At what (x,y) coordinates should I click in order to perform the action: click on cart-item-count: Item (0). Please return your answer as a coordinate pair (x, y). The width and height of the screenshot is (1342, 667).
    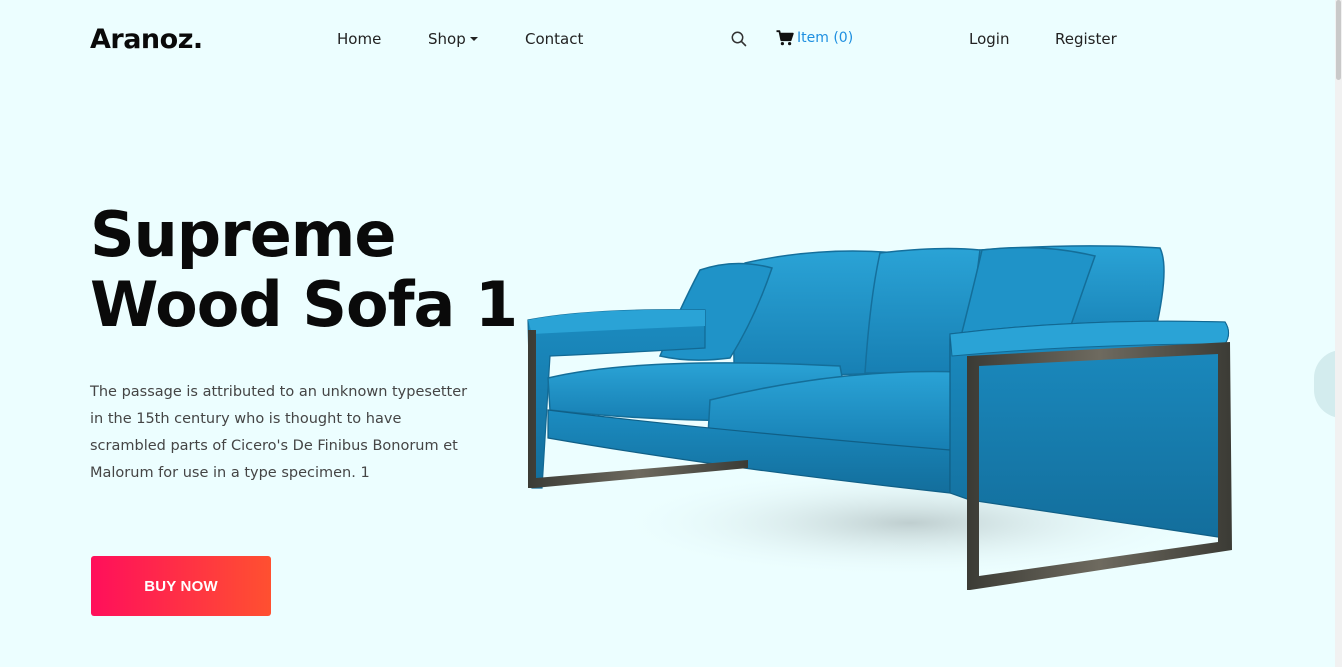
    Looking at the image, I should click on (825, 38).